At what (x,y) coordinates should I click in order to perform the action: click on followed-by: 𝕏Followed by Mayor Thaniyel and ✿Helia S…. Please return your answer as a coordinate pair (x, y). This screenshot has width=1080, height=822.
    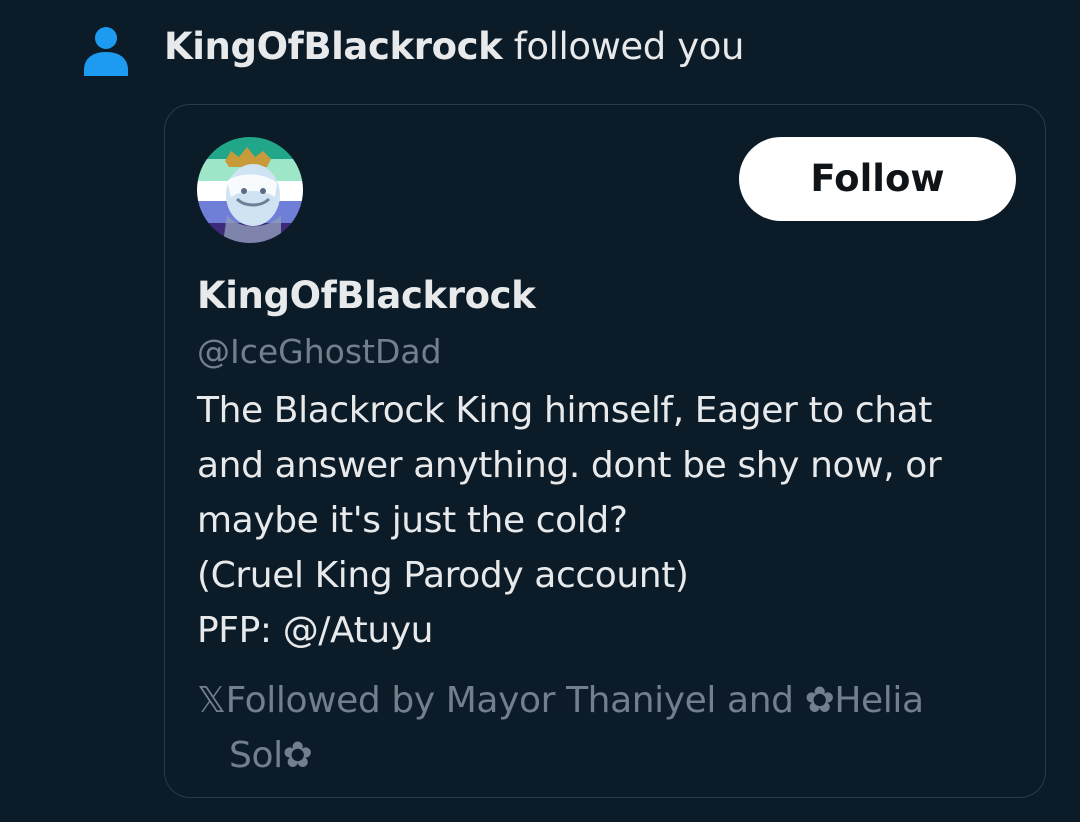
    Looking at the image, I should click on (612, 728).